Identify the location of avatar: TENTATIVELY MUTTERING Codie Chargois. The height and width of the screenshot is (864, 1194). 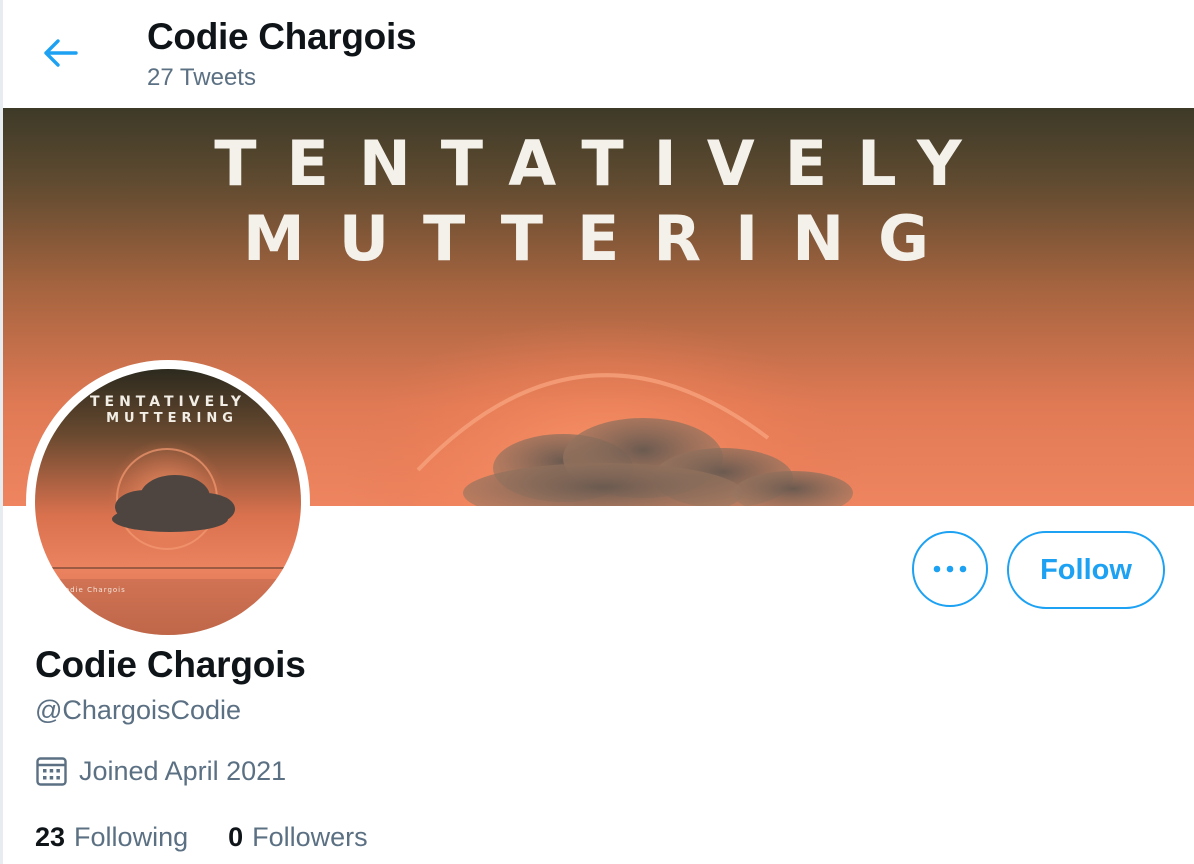
(168, 502).